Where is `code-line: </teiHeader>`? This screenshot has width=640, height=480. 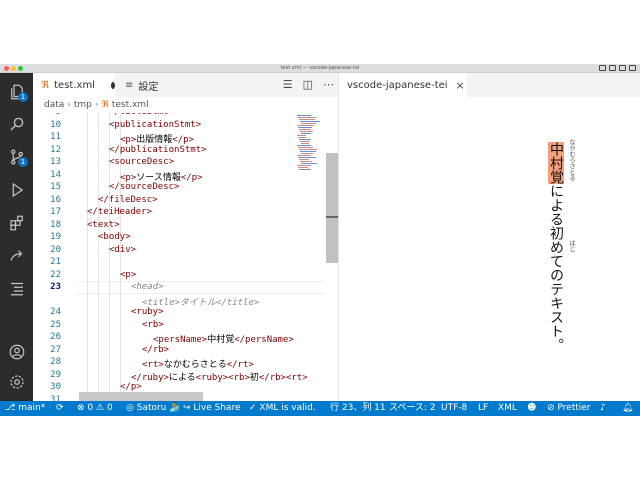 code-line: </teiHeader> is located at coordinates (119, 212).